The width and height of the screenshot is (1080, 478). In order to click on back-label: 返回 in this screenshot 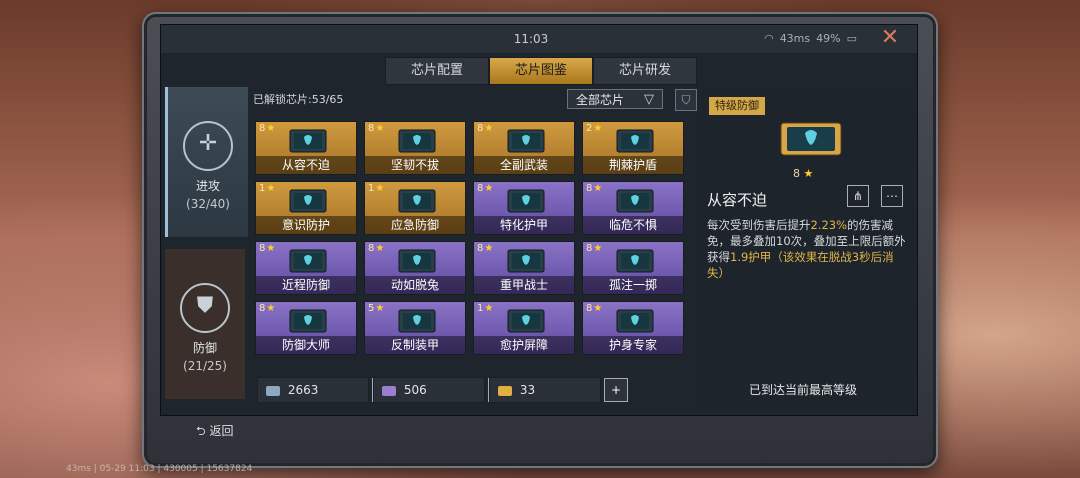, I will do `click(221, 431)`.